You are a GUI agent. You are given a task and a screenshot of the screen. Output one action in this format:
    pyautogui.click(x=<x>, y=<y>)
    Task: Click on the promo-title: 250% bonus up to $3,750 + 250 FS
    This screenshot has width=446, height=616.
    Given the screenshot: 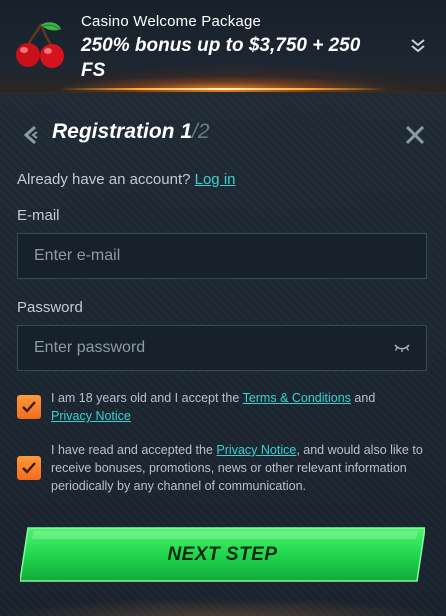 What is the action you would take?
    pyautogui.click(x=221, y=58)
    